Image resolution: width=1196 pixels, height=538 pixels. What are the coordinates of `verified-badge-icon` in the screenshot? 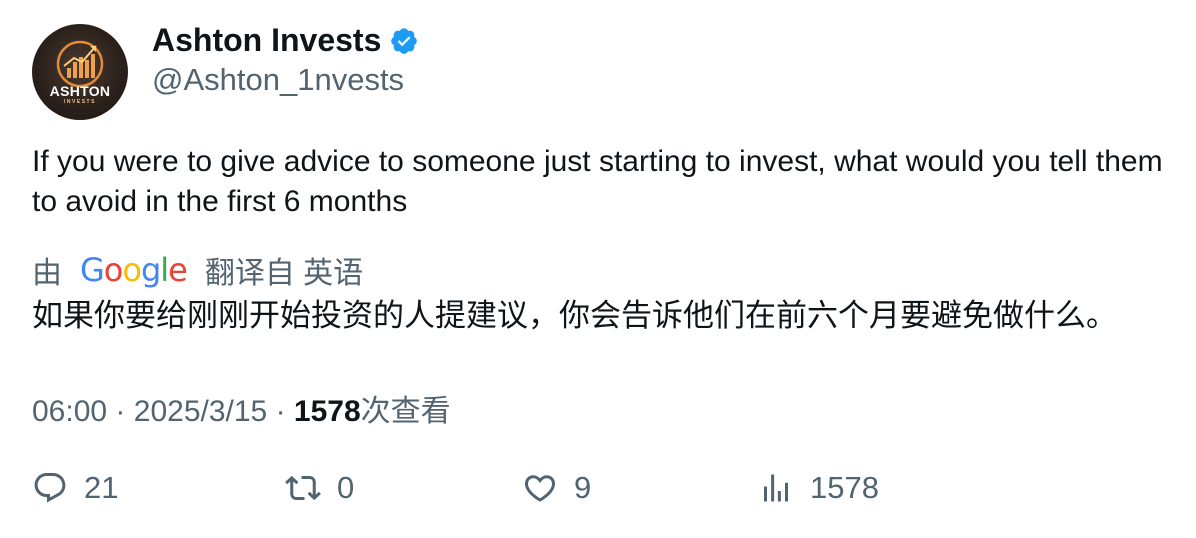 It's located at (404, 41).